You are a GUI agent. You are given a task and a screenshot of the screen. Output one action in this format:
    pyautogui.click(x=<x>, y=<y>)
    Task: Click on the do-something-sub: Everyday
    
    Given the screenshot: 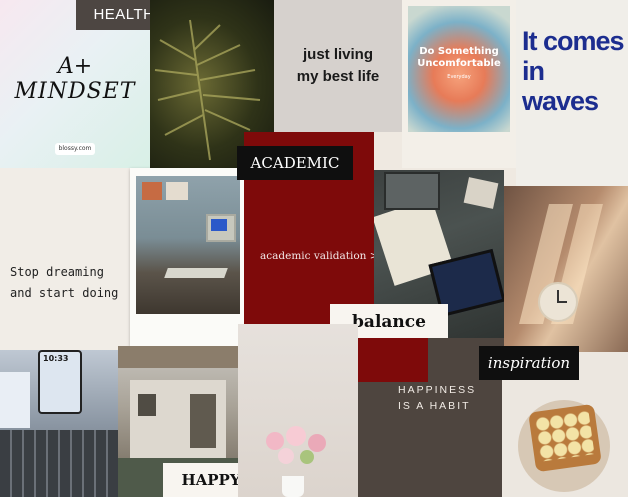 What is the action you would take?
    pyautogui.click(x=459, y=77)
    